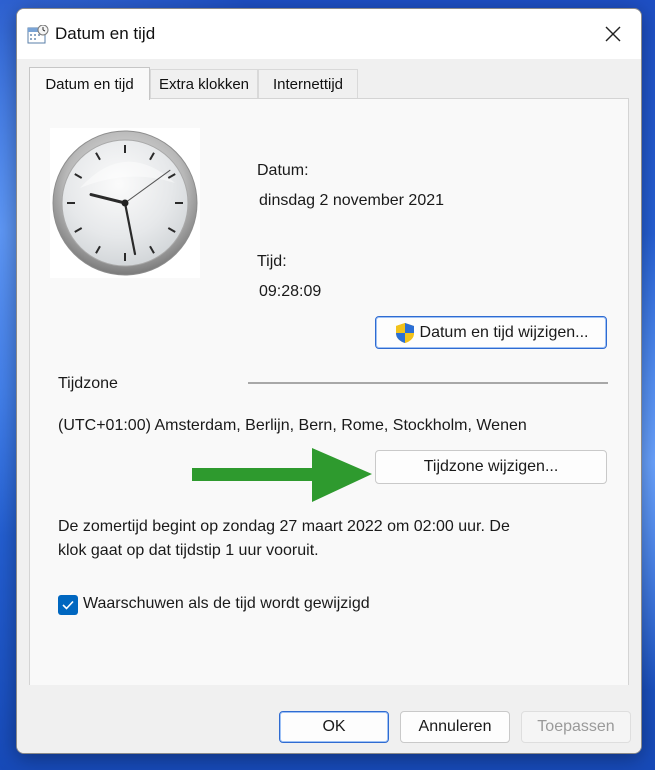 This screenshot has width=655, height=770. Describe the element at coordinates (226, 604) in the screenshot. I see `notify-checkbox-label: Waarschuwen als de tijd wordt gewijzigd` at that location.